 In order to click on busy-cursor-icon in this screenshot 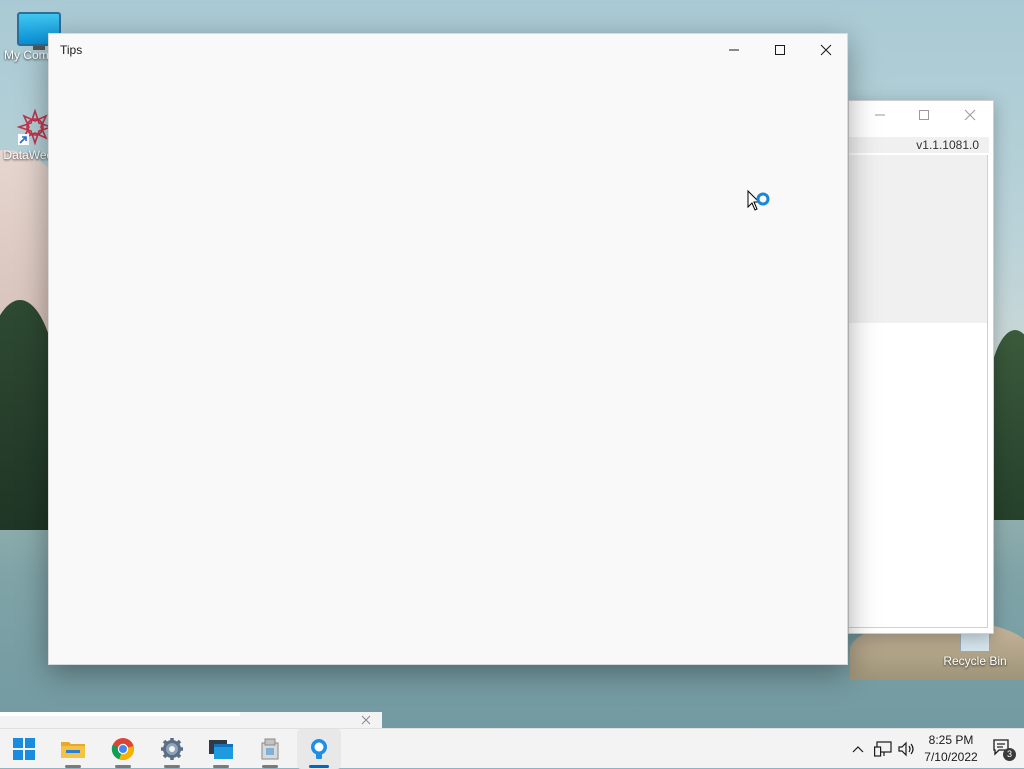, I will do `click(760, 203)`.